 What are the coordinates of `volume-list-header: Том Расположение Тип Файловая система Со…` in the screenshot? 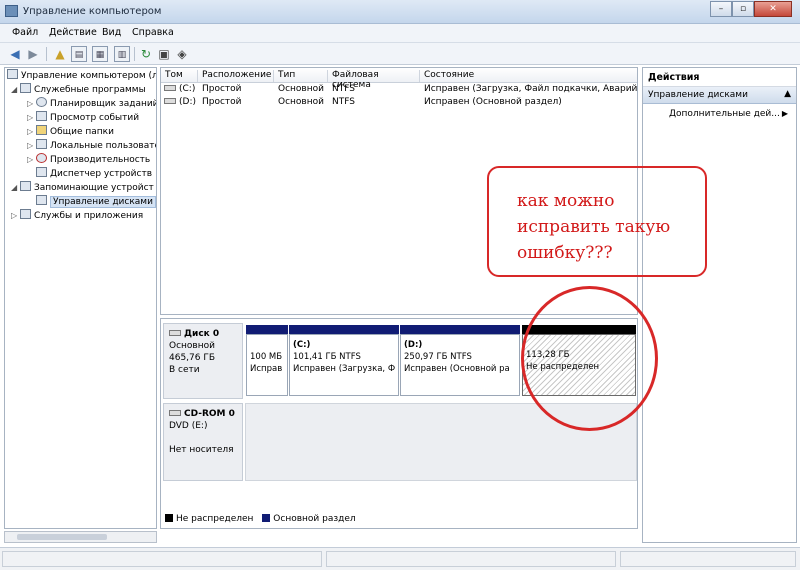 It's located at (399, 79).